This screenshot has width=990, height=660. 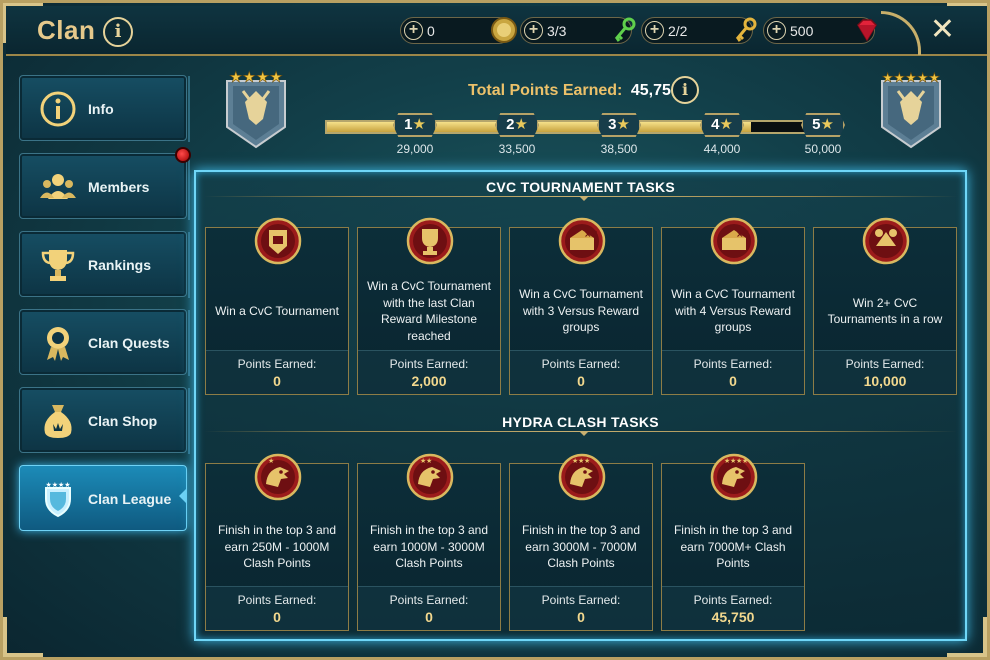 I want to click on close-button: ✕, so click(x=942, y=30).